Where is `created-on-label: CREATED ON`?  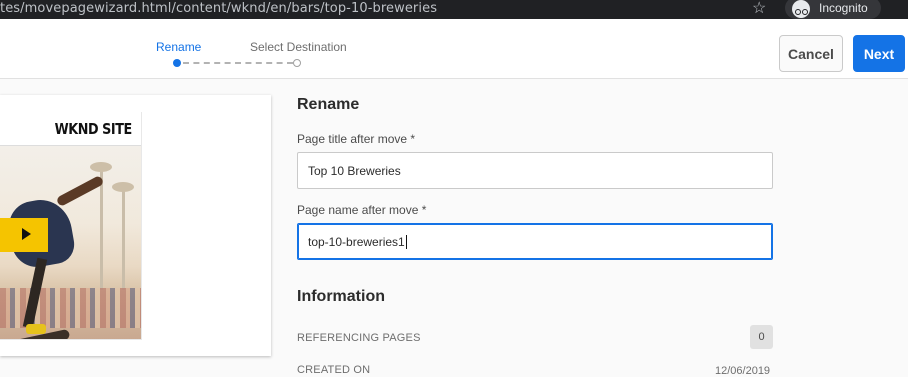 created-on-label: CREATED ON is located at coordinates (334, 370).